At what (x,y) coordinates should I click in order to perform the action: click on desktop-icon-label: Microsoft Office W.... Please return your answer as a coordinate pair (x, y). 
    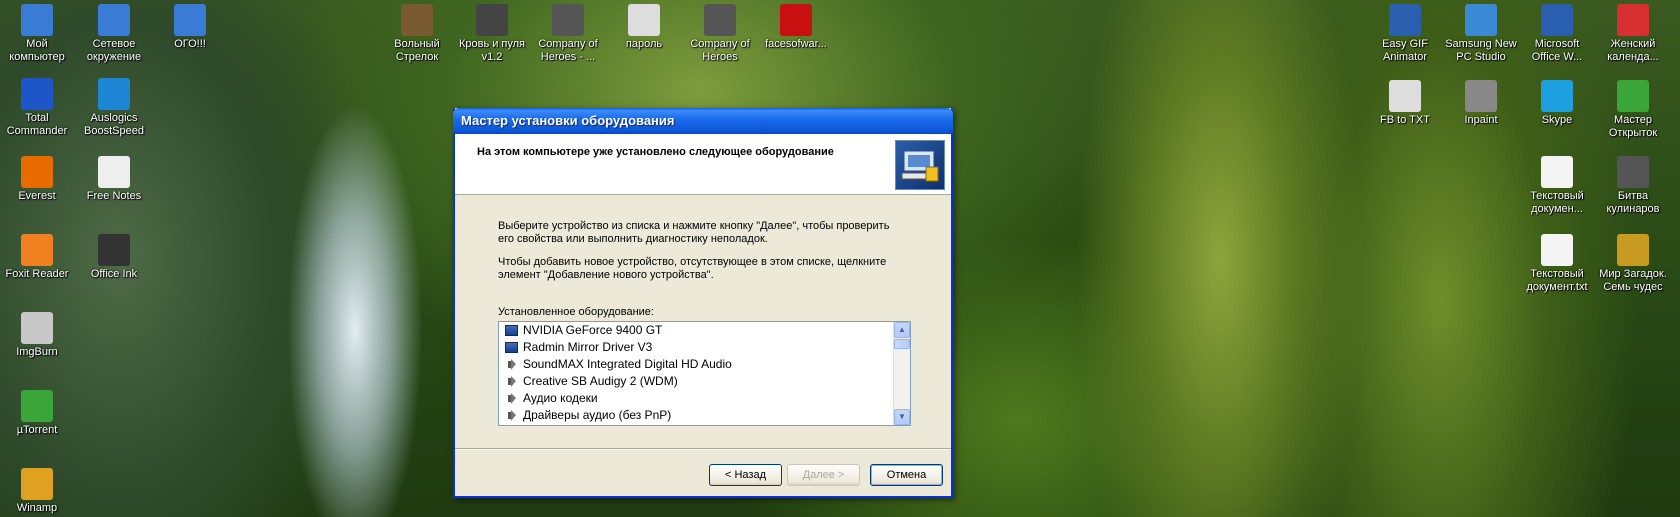
    Looking at the image, I should click on (1557, 50).